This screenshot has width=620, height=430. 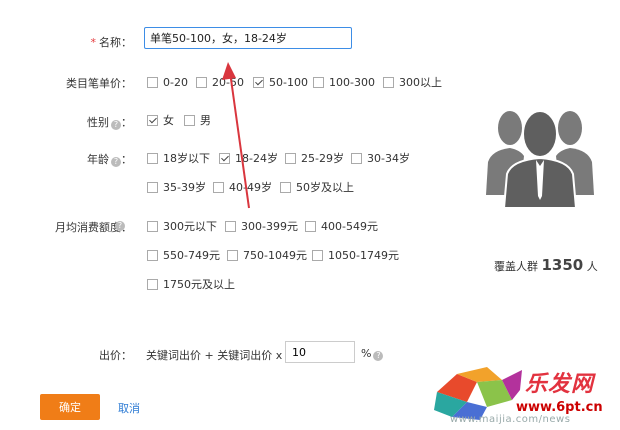 I want to click on checkbox-label: 25-29岁, so click(x=322, y=158).